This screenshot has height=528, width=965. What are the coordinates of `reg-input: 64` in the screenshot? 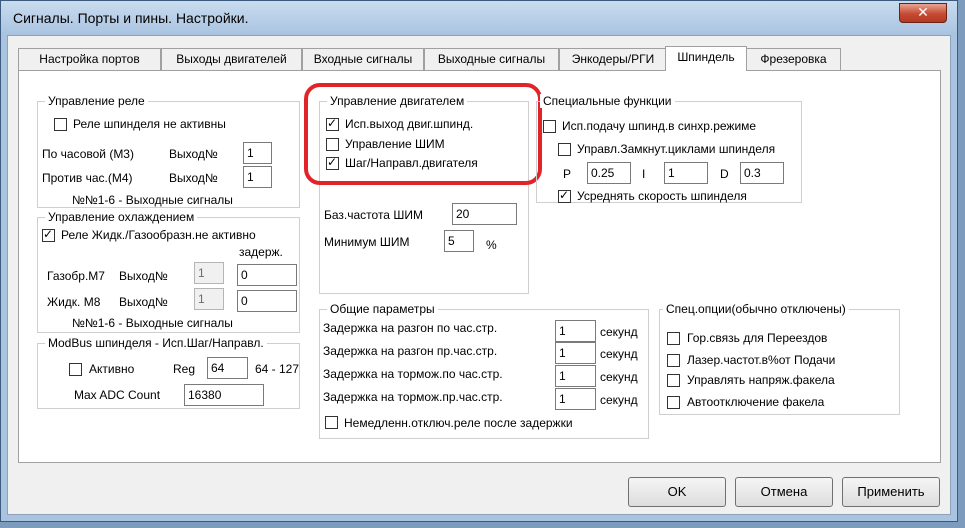 It's located at (227, 368).